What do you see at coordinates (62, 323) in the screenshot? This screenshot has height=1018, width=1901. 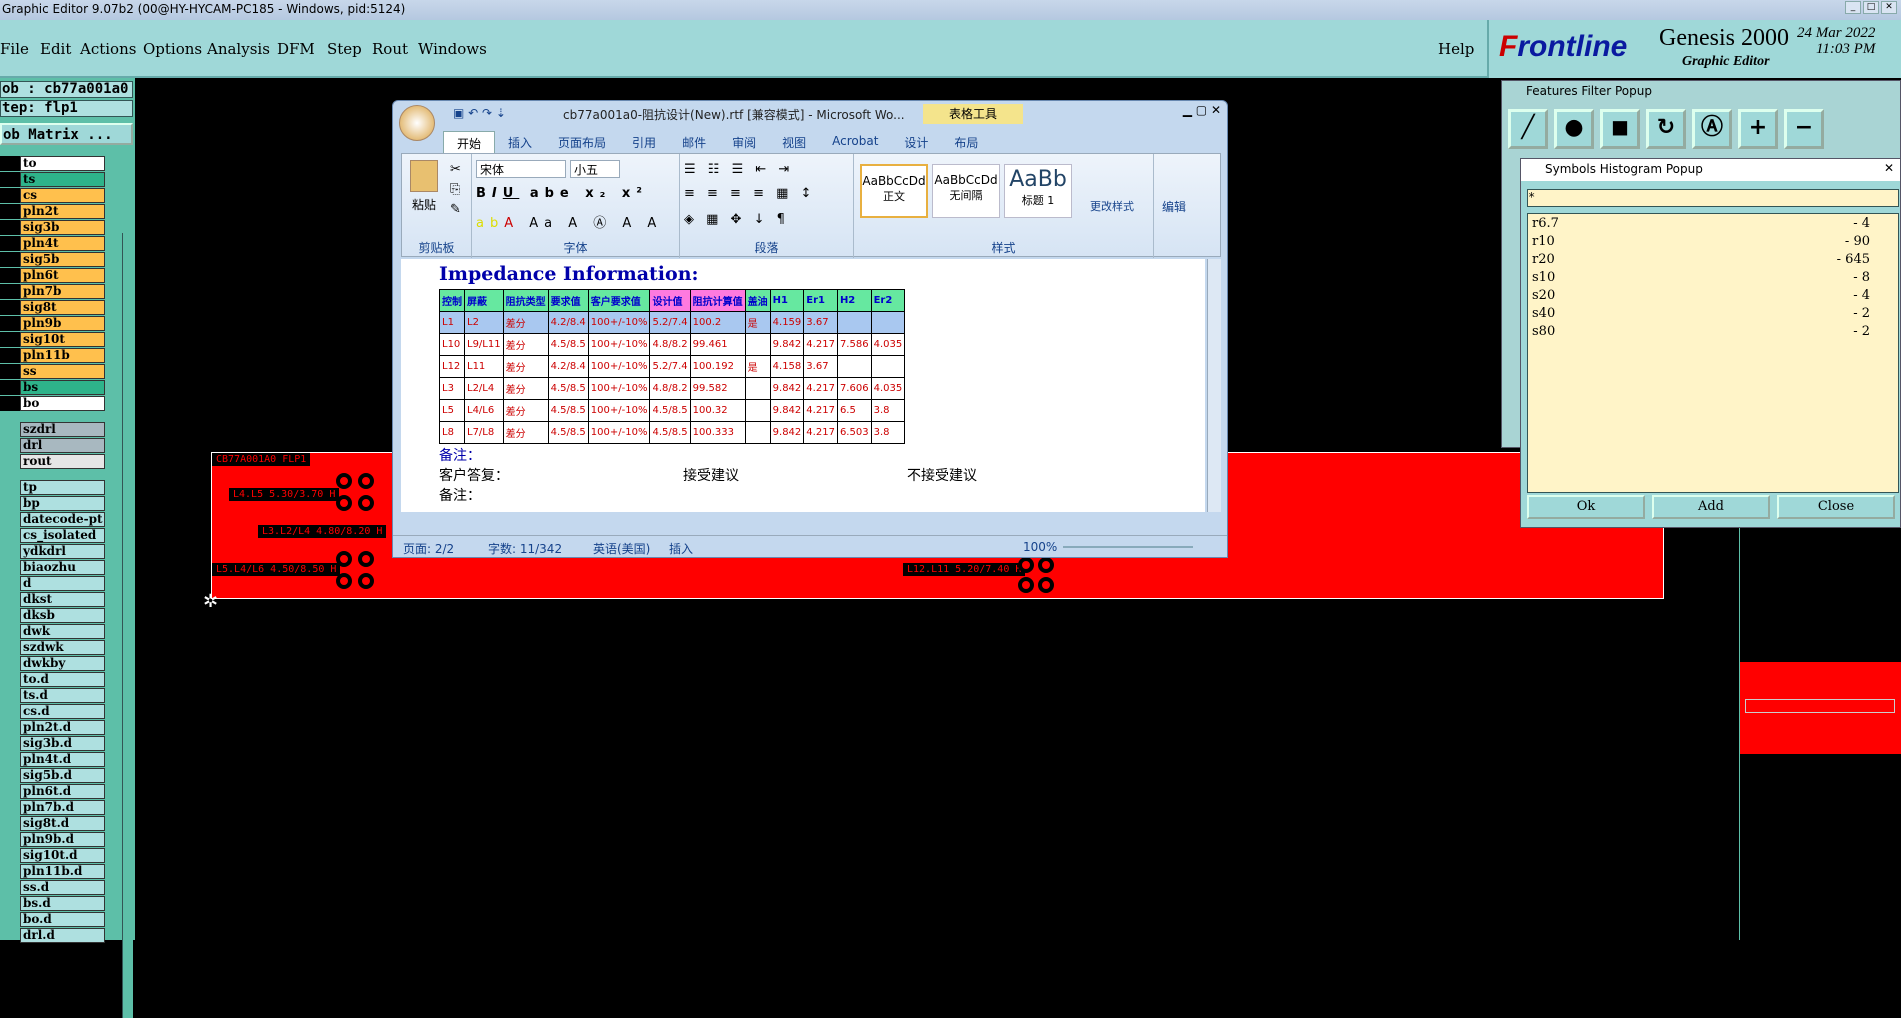 I see `layer-item: pln9b` at bounding box center [62, 323].